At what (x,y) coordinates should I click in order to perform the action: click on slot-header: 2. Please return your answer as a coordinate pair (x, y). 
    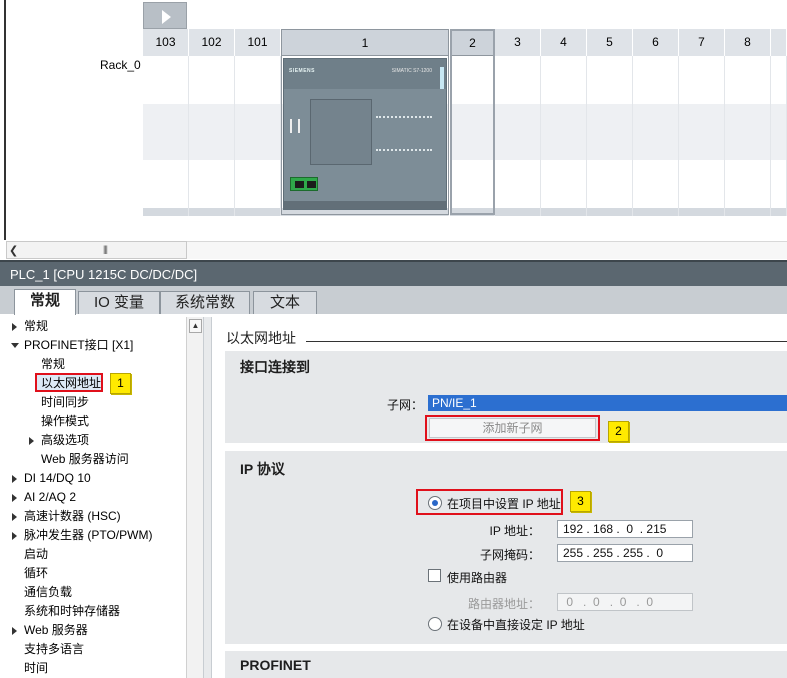
    Looking at the image, I should click on (472, 42).